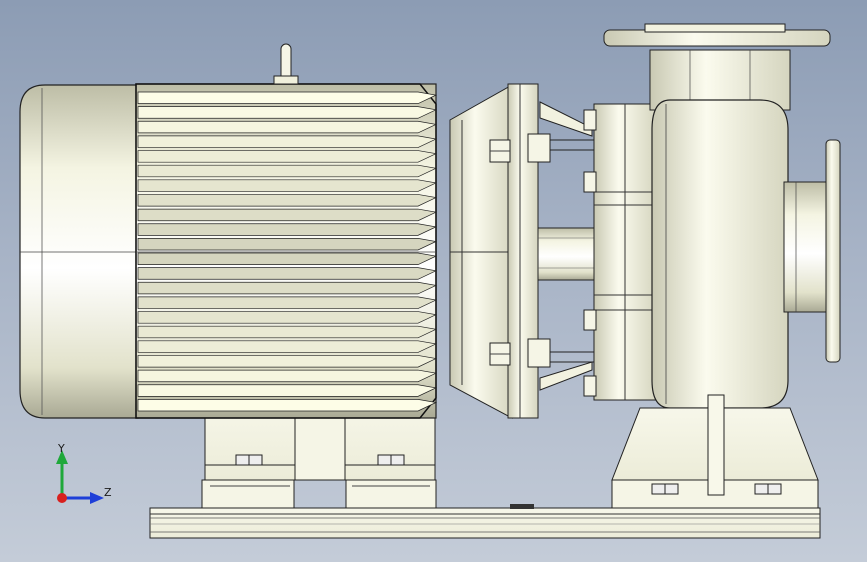 The width and height of the screenshot is (867, 562). Describe the element at coordinates (715, 451) in the screenshot. I see `pump-support-foot` at that location.